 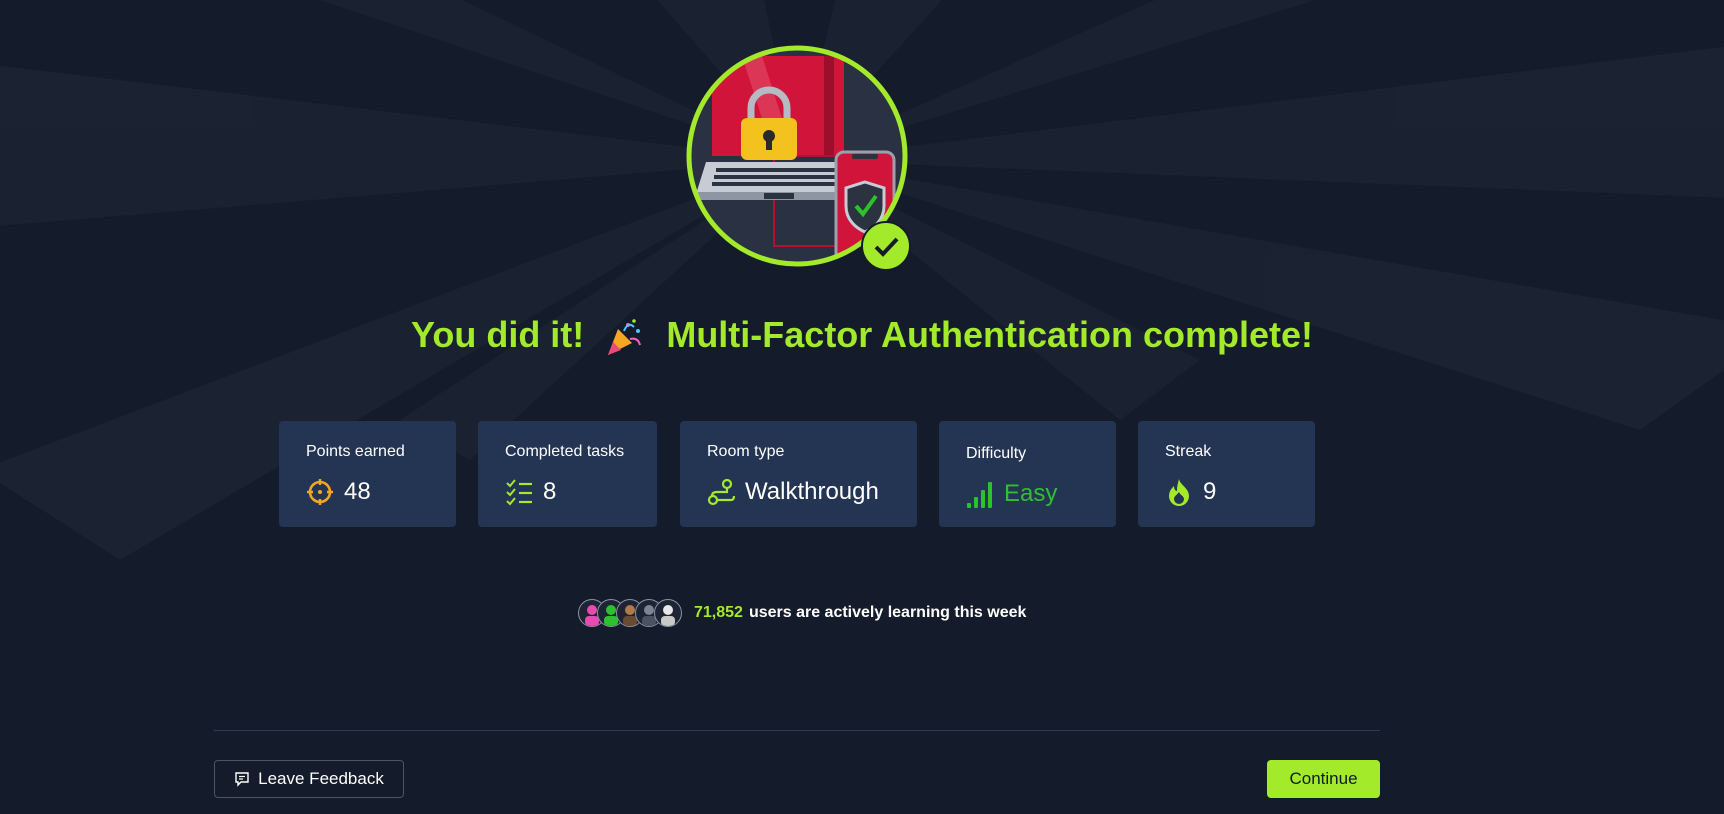 What do you see at coordinates (812, 491) in the screenshot?
I see `stat-value: Walkthrough` at bounding box center [812, 491].